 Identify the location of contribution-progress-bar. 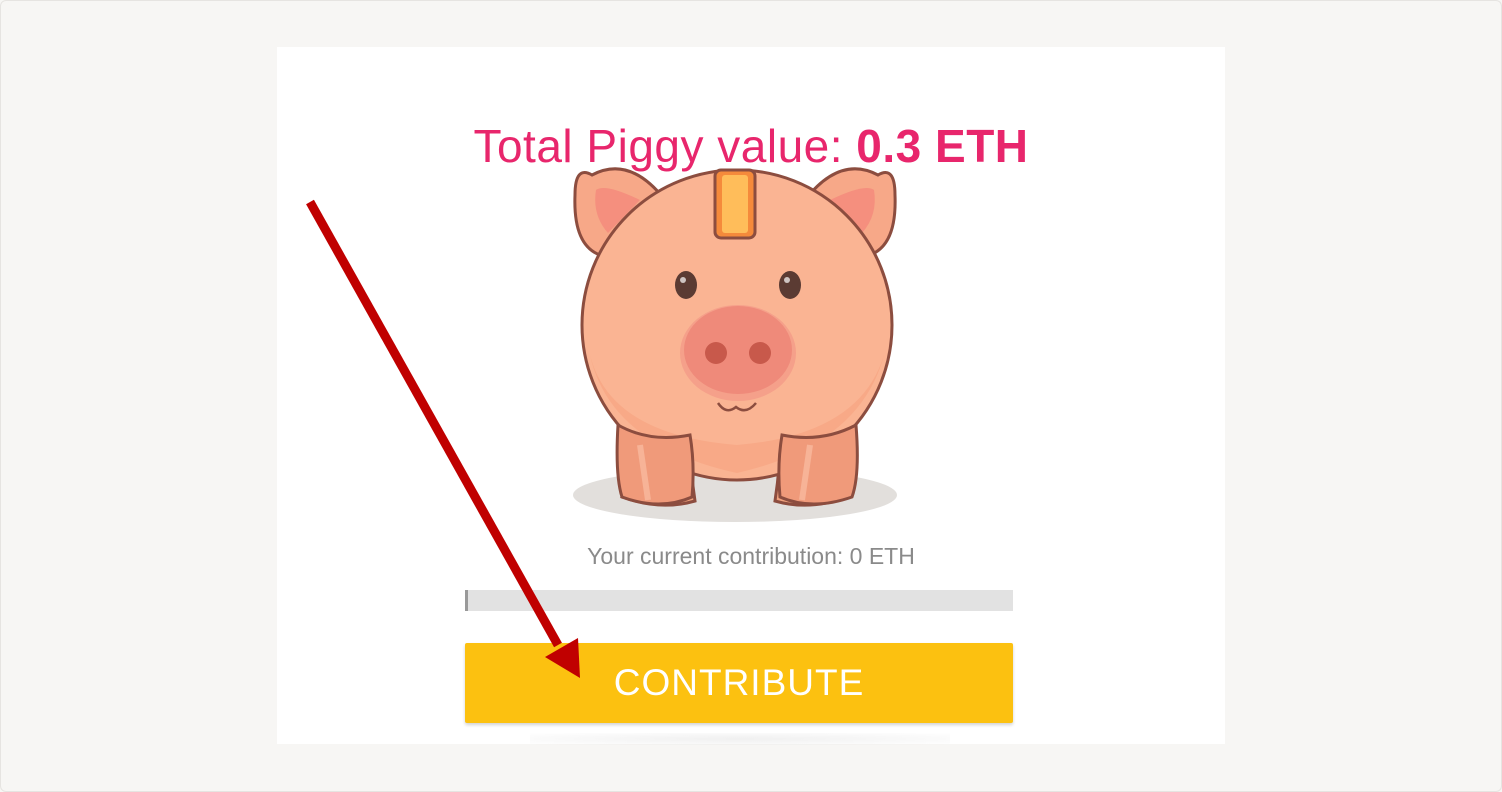
(739, 600).